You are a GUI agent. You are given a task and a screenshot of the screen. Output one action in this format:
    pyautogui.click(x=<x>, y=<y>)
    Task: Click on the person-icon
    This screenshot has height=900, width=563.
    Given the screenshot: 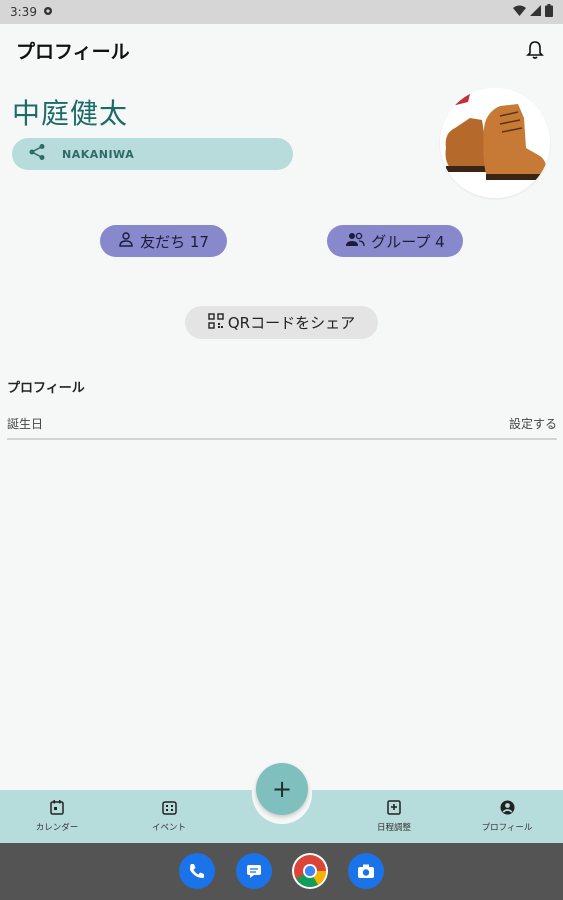 What is the action you would take?
    pyautogui.click(x=126, y=241)
    